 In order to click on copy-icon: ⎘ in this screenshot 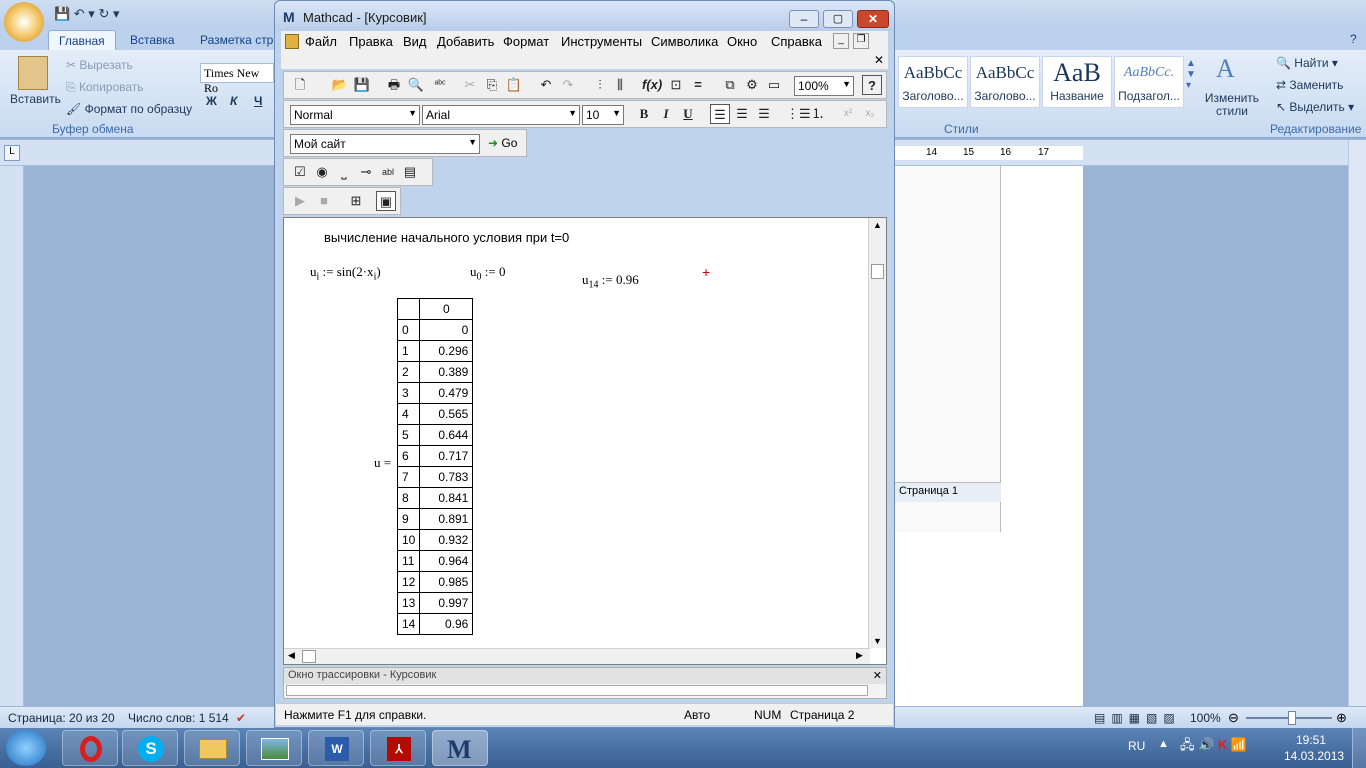, I will do `click(492, 85)`.